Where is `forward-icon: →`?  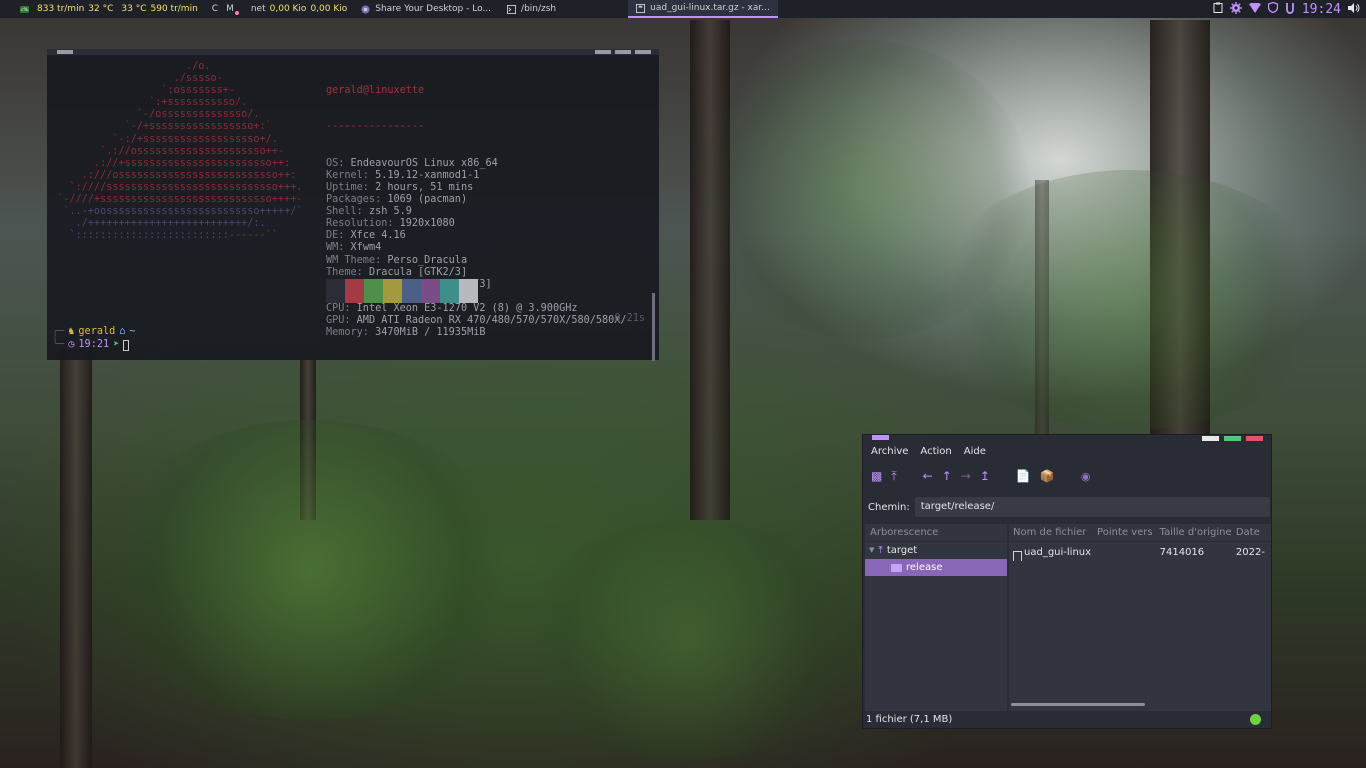
forward-icon: → is located at coordinates (966, 476).